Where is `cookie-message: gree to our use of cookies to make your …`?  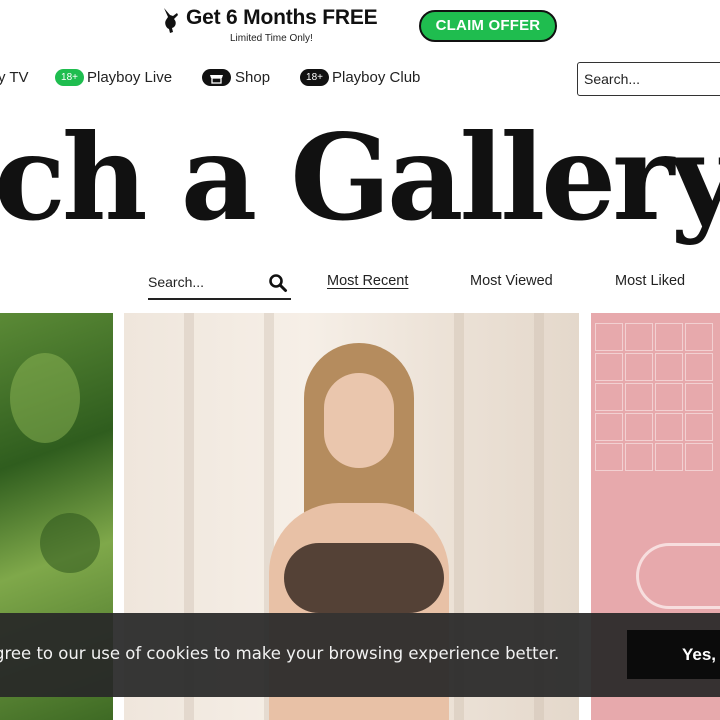
cookie-message: gree to our use of cookies to make your … is located at coordinates (280, 653).